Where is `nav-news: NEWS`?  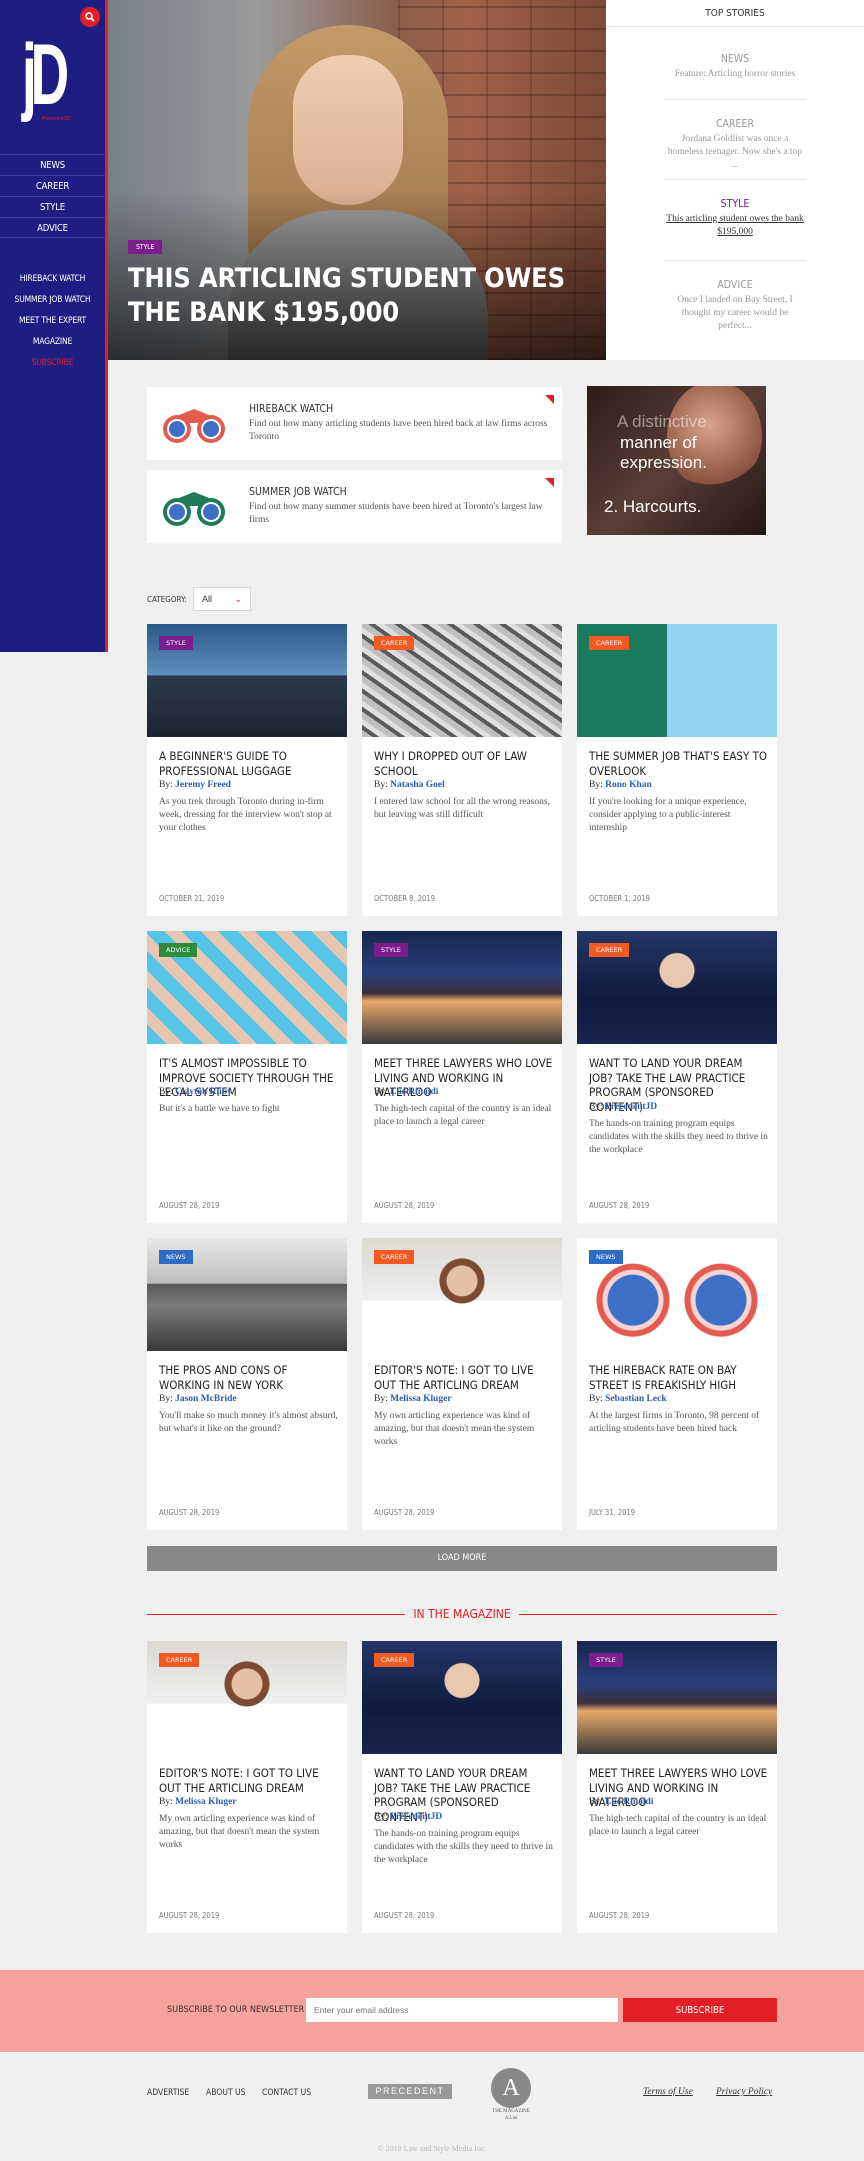 nav-news: NEWS is located at coordinates (52, 164).